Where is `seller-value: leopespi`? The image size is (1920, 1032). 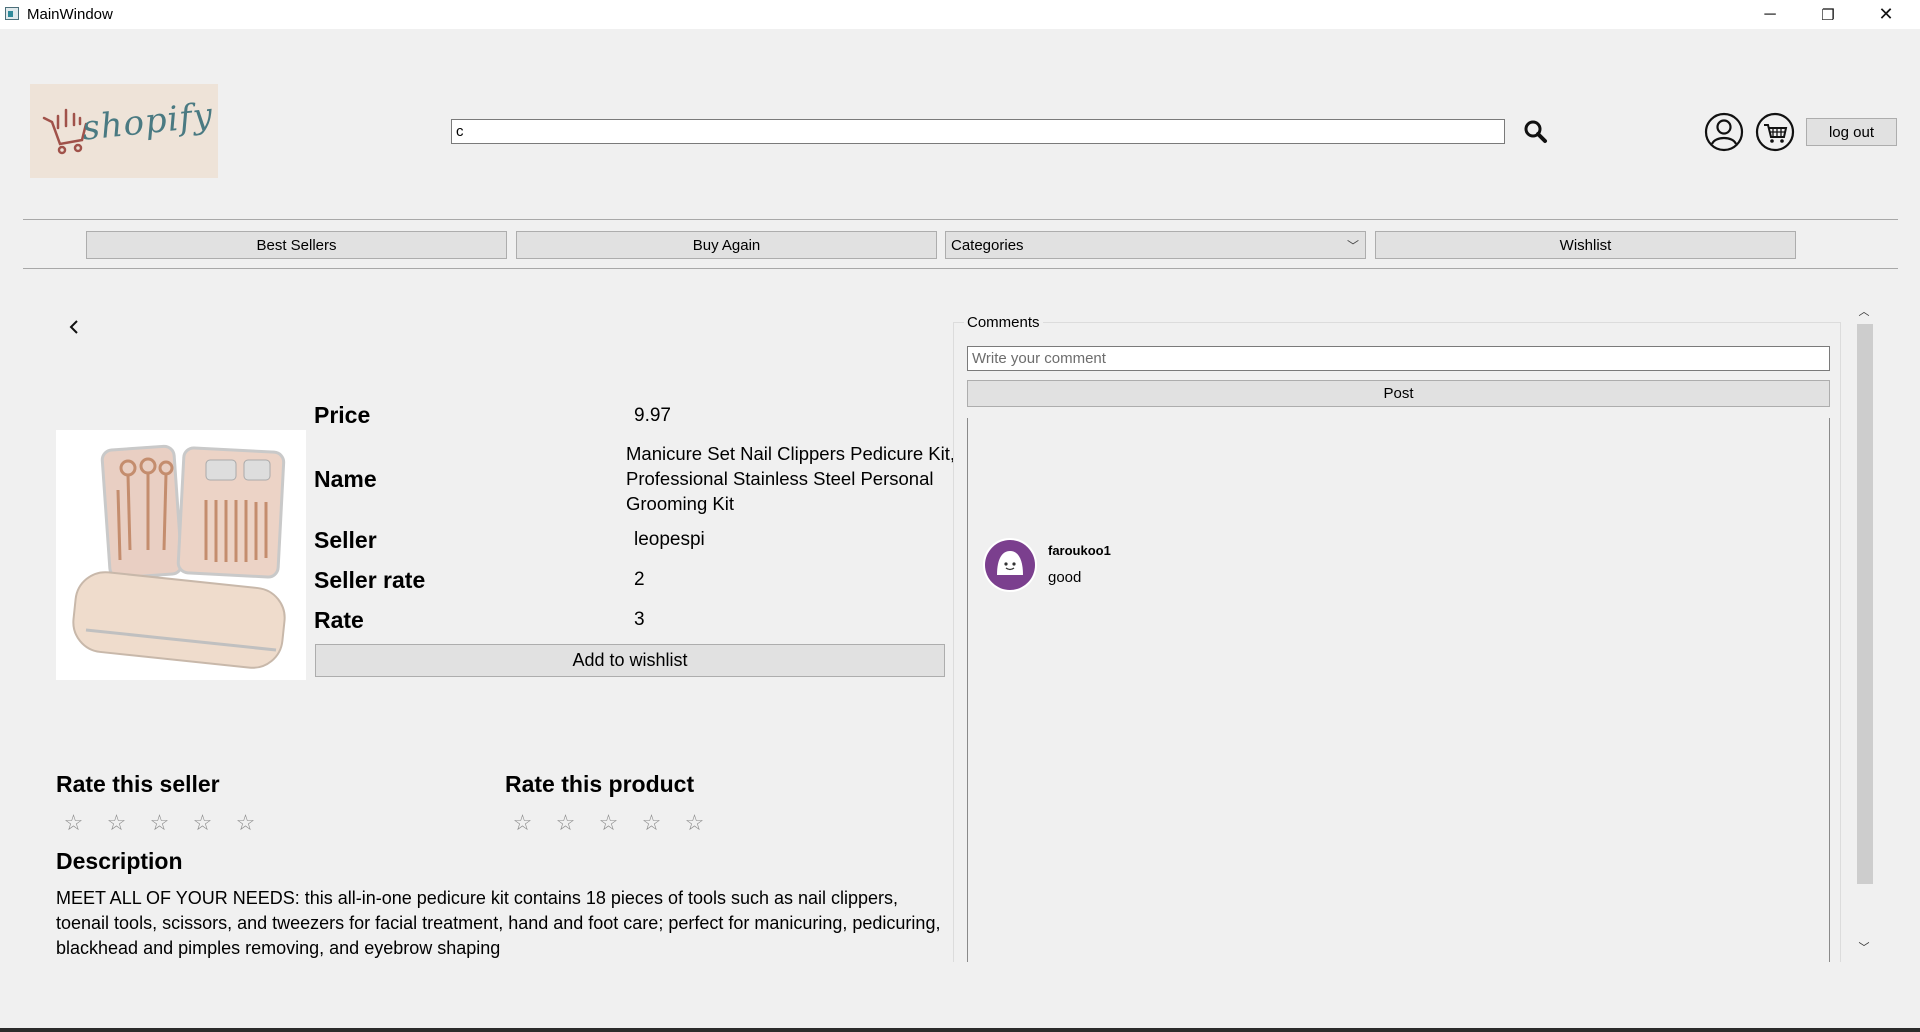 seller-value: leopespi is located at coordinates (669, 539).